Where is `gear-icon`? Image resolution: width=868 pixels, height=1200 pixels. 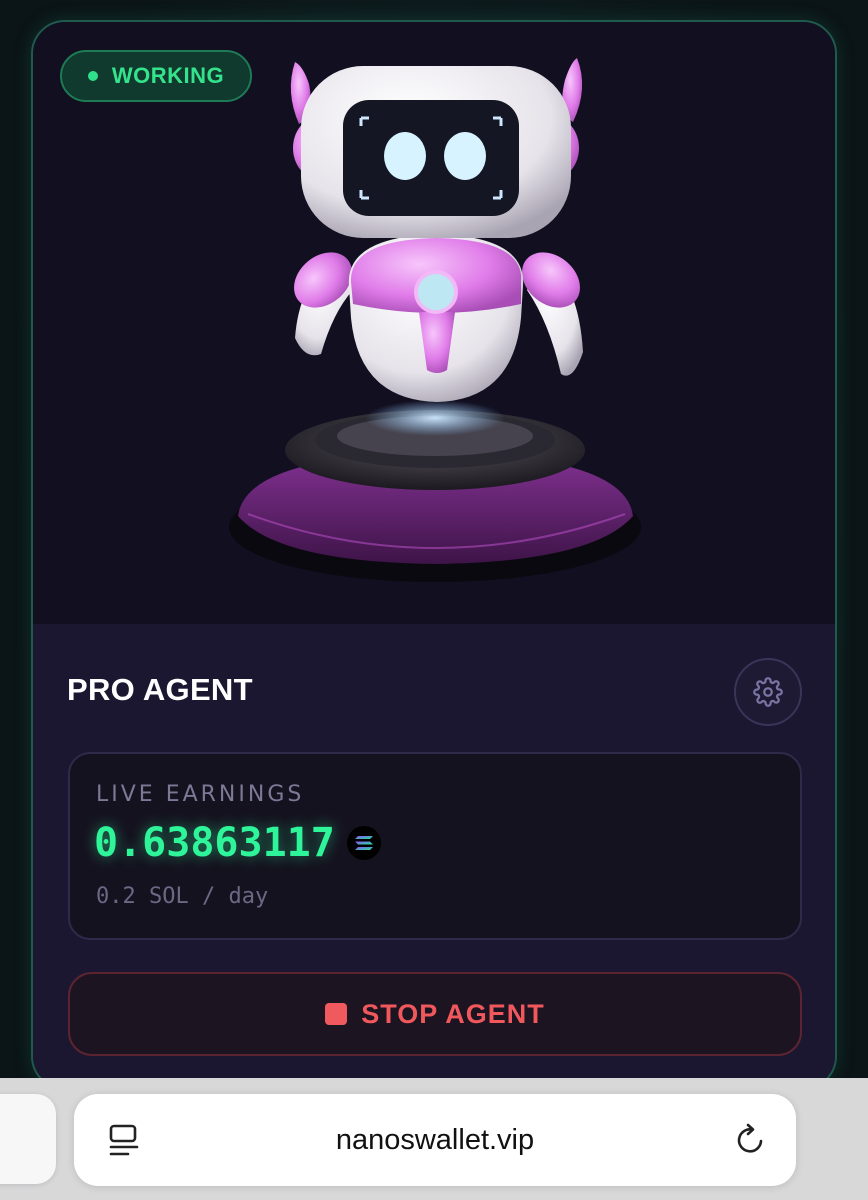
gear-icon is located at coordinates (768, 692).